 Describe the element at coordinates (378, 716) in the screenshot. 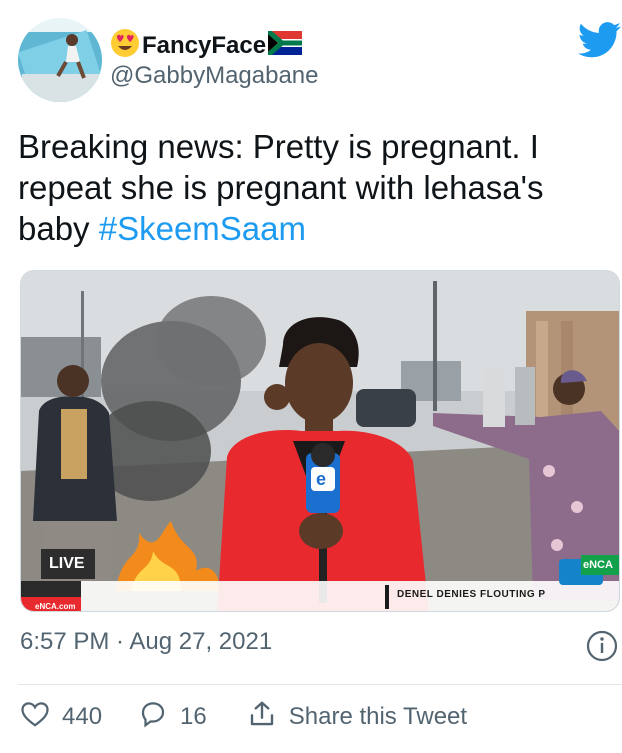

I see `share-label: Share this Tweet` at that location.